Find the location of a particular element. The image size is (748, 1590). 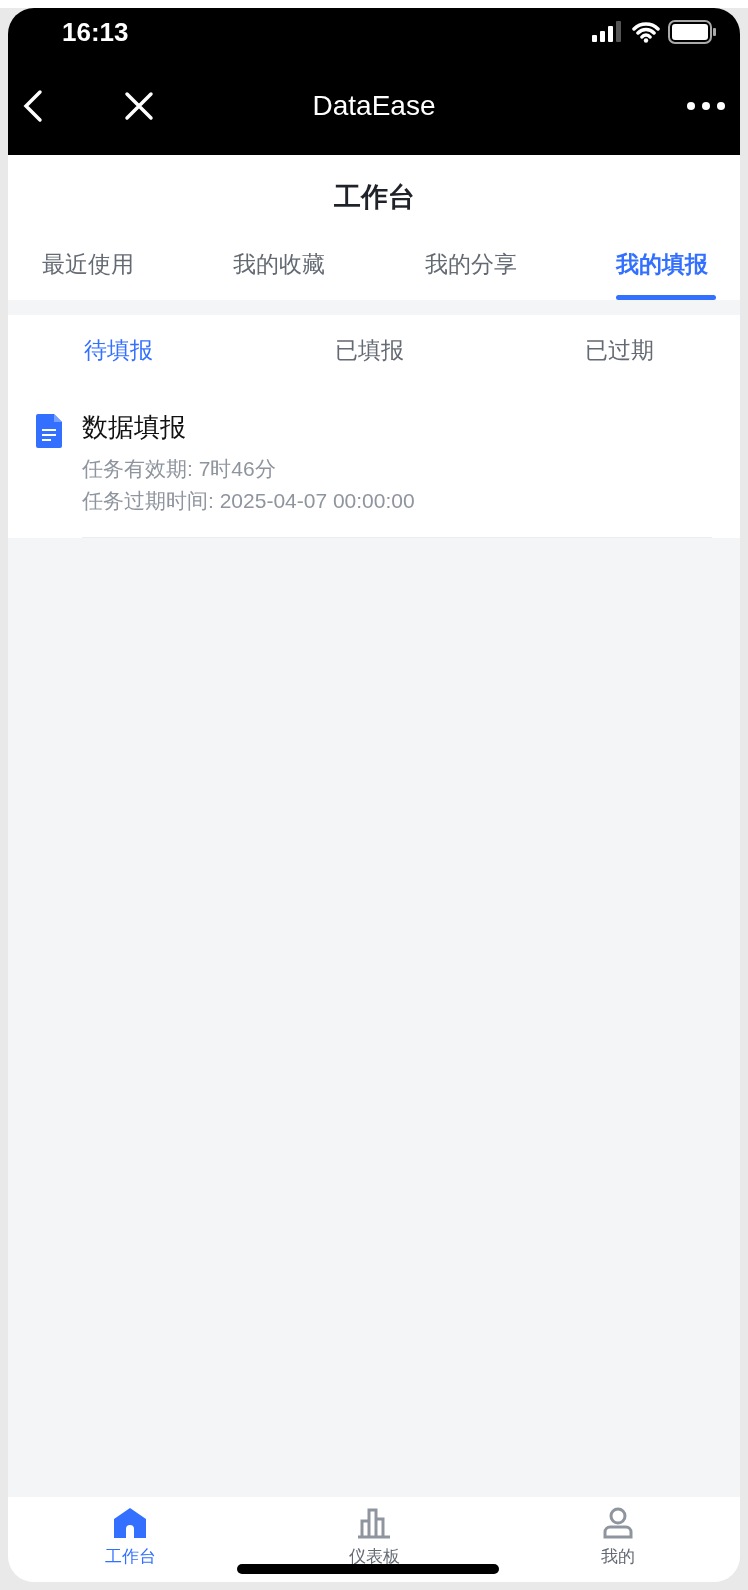

signal-icon is located at coordinates (608, 32).